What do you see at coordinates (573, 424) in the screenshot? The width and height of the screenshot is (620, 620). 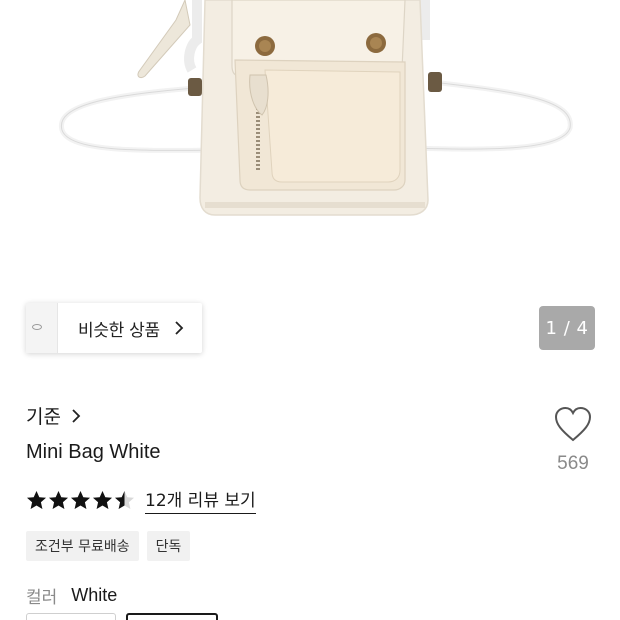 I see `heart-icon` at bounding box center [573, 424].